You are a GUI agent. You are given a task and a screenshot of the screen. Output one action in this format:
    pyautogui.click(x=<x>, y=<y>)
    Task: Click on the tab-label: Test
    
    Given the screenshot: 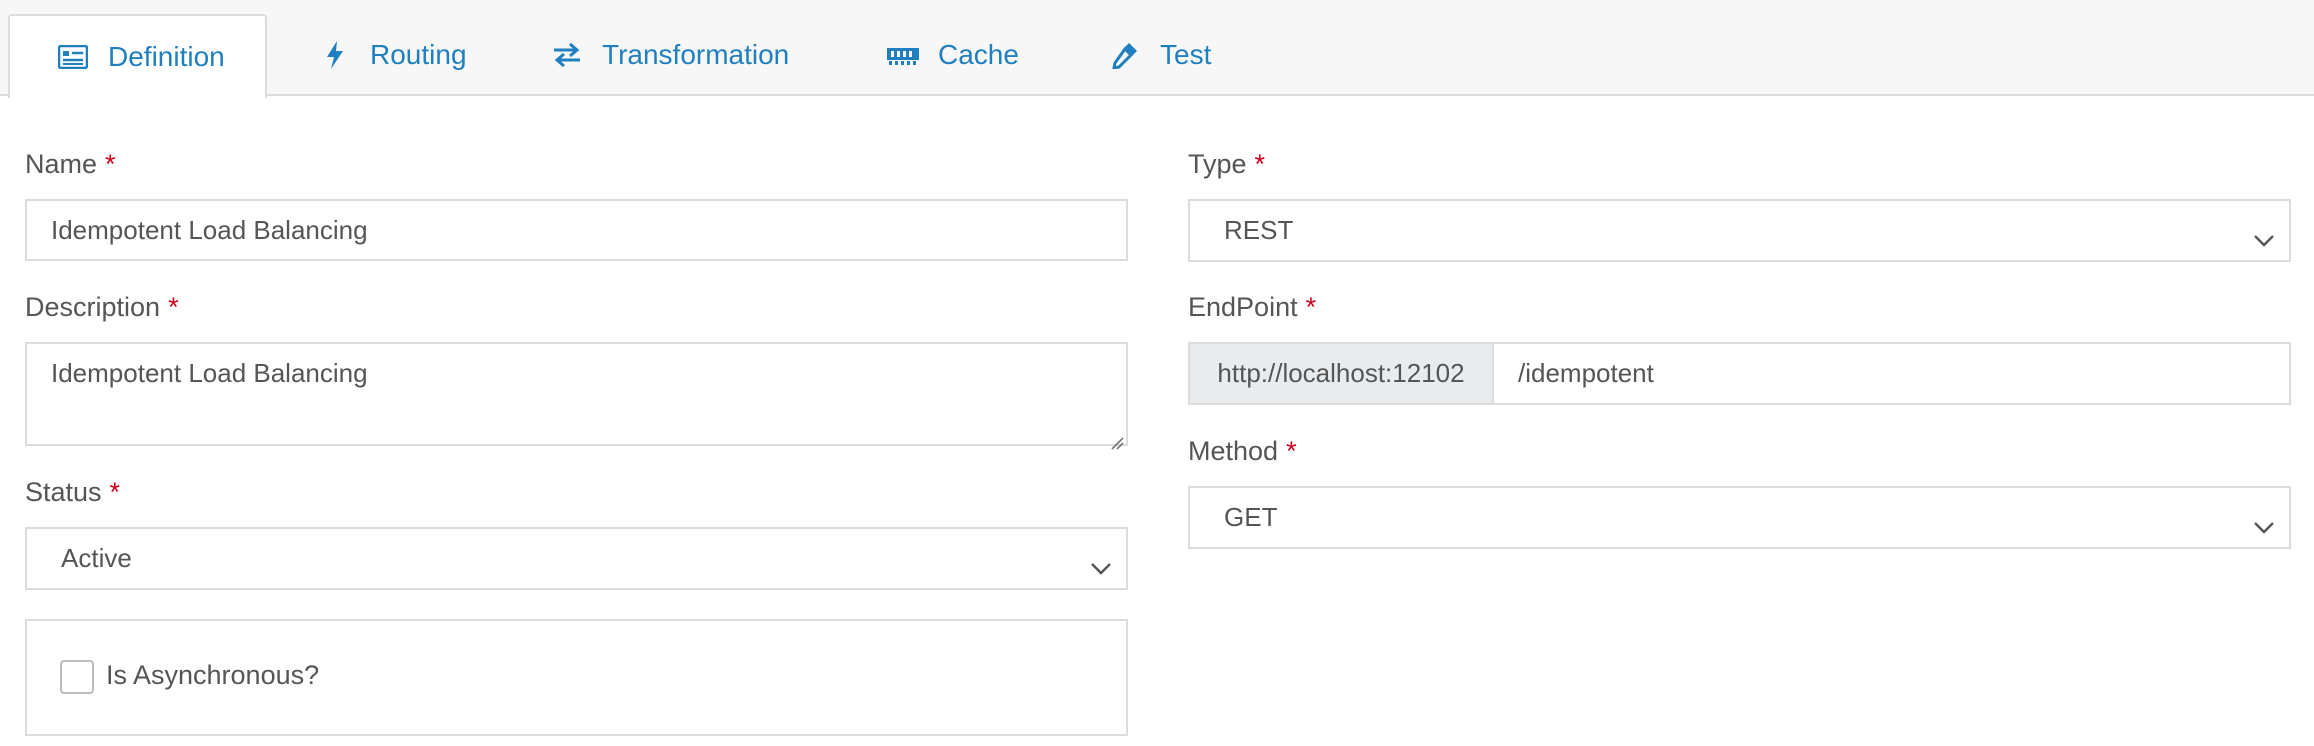 What is the action you would take?
    pyautogui.click(x=1186, y=54)
    